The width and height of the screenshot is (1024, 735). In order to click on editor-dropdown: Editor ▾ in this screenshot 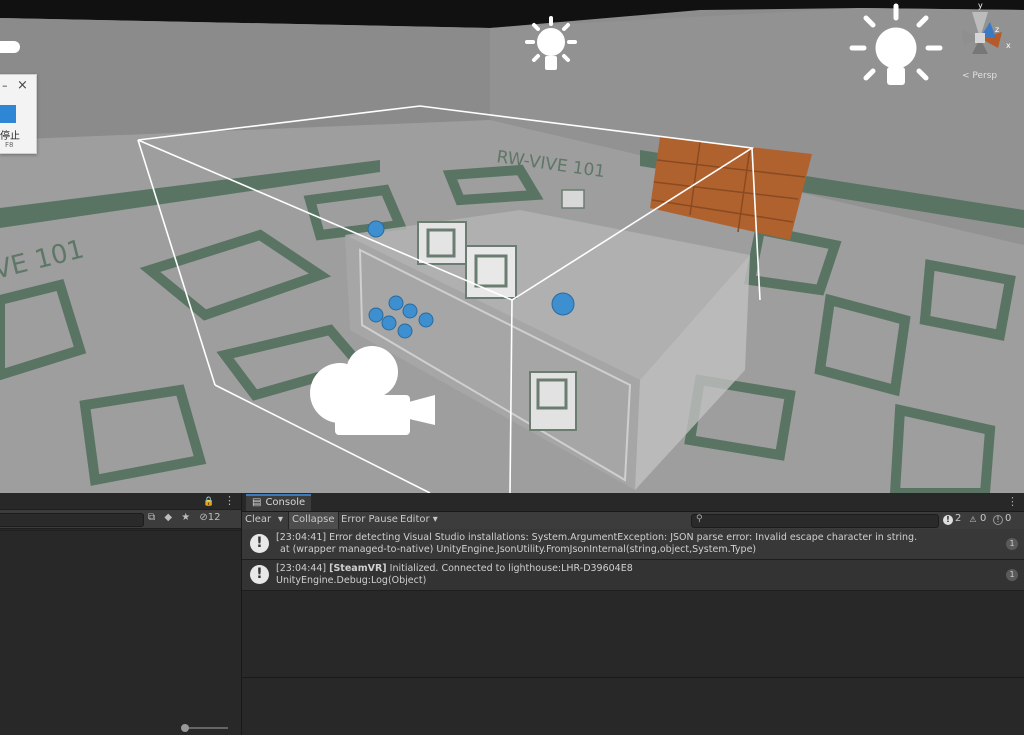, I will do `click(419, 520)`.